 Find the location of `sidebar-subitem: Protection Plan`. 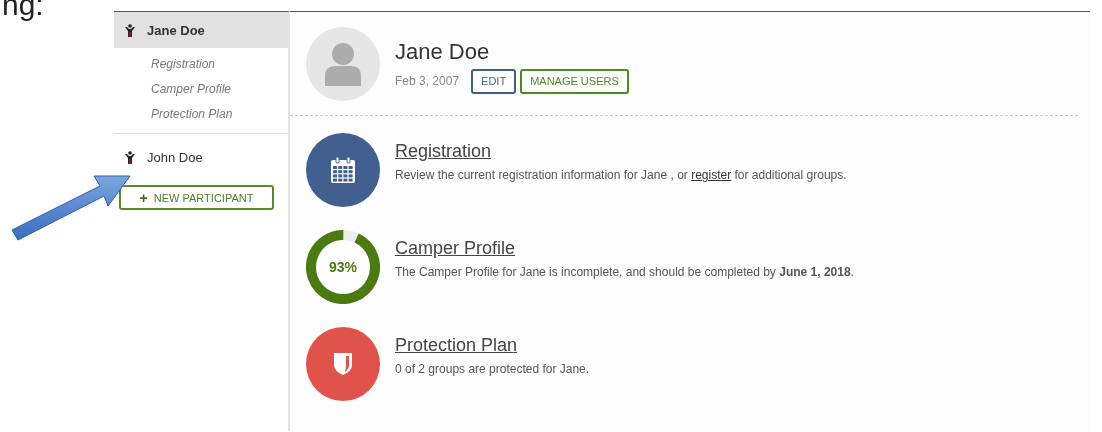

sidebar-subitem: Protection Plan is located at coordinates (219, 114).